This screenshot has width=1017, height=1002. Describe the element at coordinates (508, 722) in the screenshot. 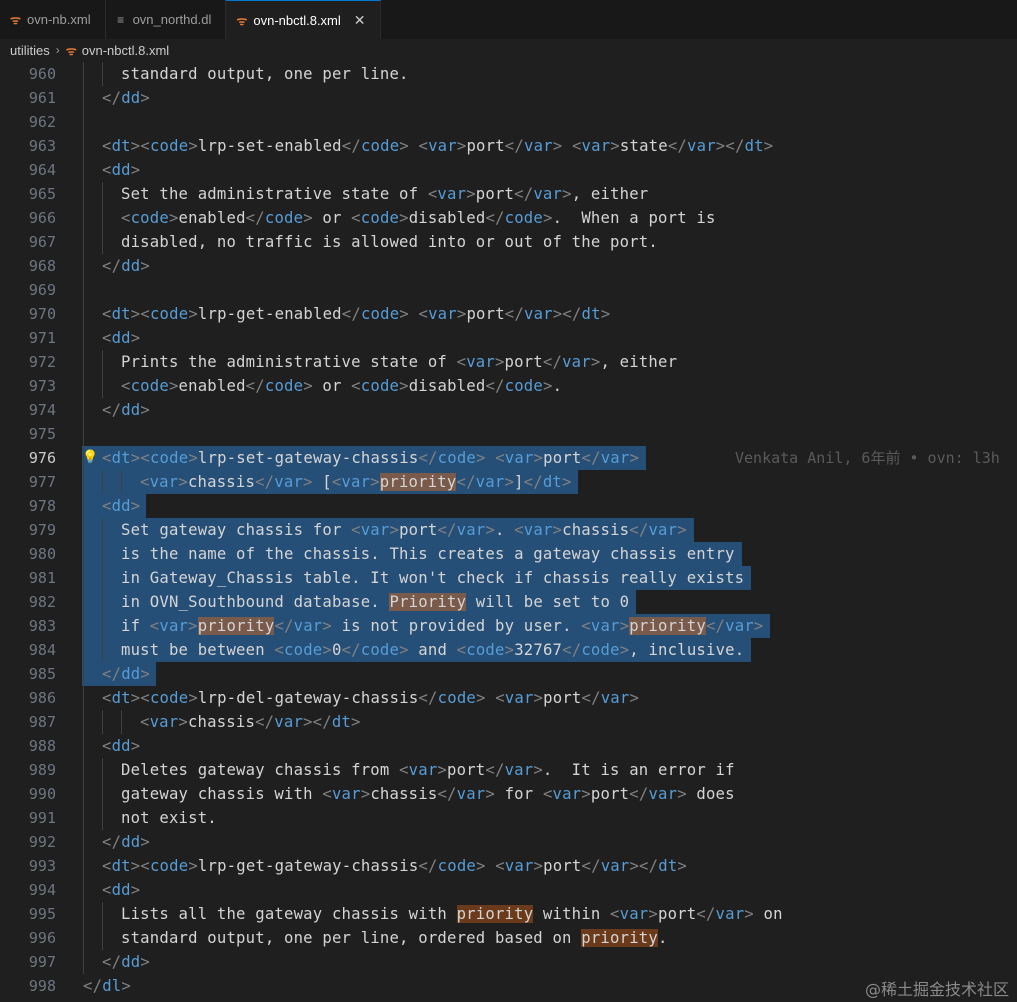

I see `code-line: 987 <var>chassis</var></dt>` at that location.